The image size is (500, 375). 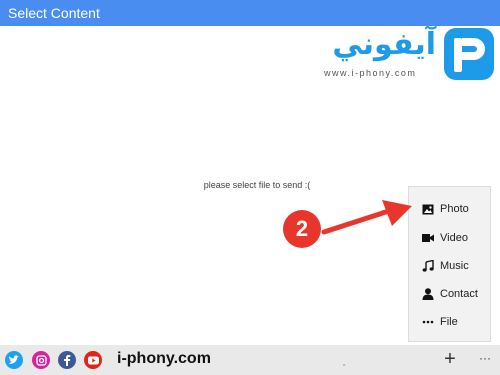 I want to click on photo-icon, so click(x=428, y=209).